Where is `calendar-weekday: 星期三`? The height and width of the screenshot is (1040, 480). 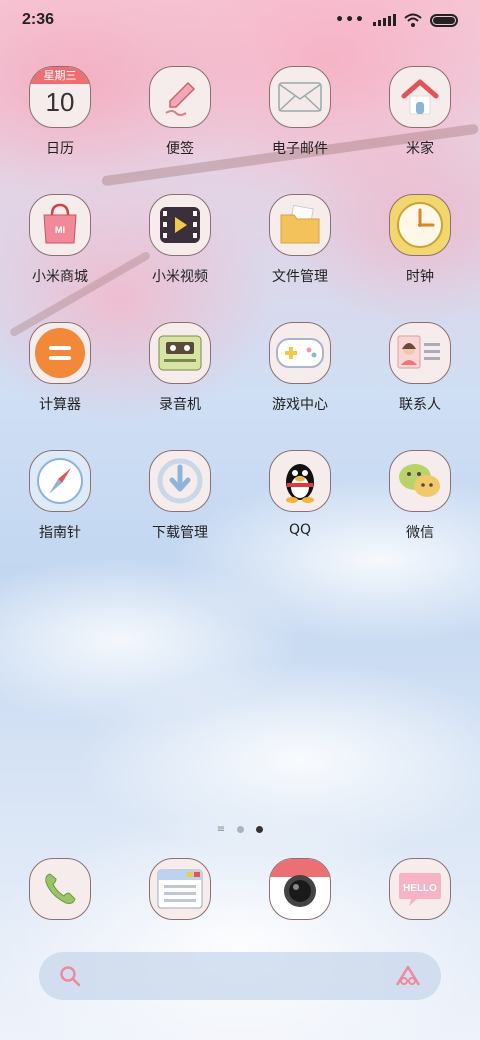
calendar-weekday: 星期三 is located at coordinates (60, 75).